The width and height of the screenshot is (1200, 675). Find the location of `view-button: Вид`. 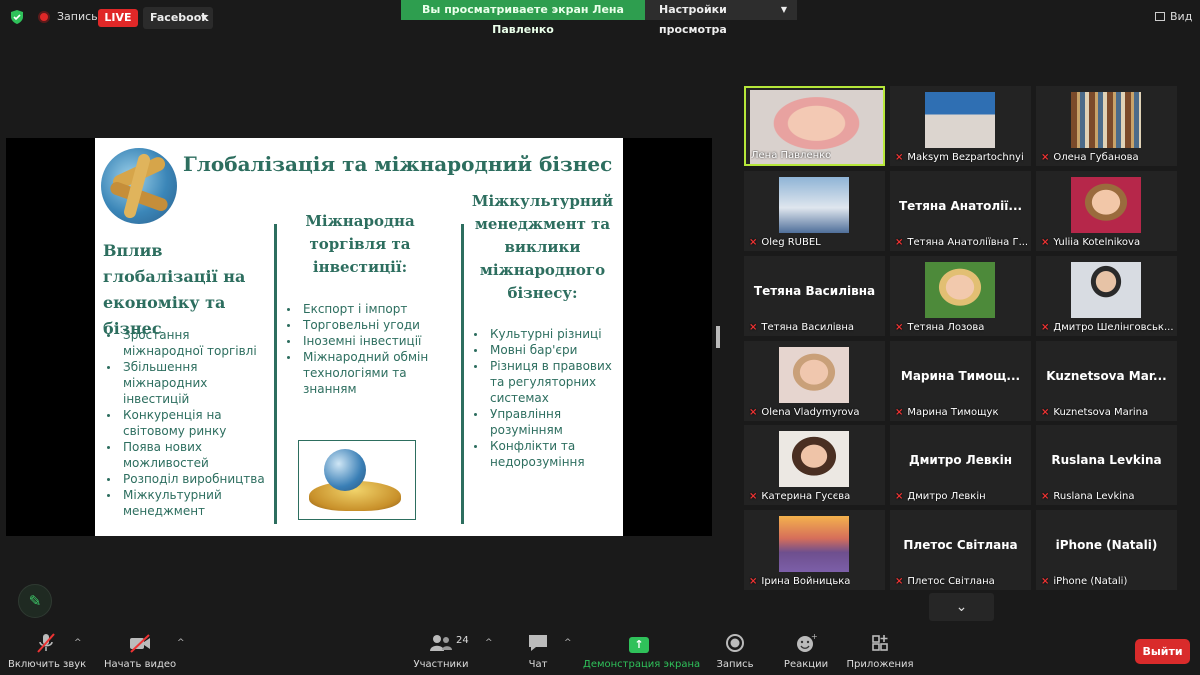

view-button: Вид is located at coordinates (1173, 16).